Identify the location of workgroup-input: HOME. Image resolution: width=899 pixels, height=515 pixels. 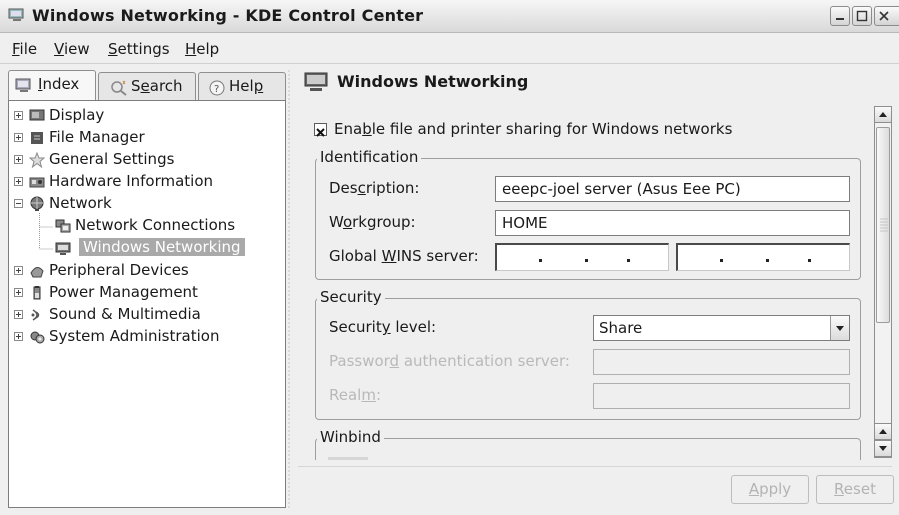
(672, 223).